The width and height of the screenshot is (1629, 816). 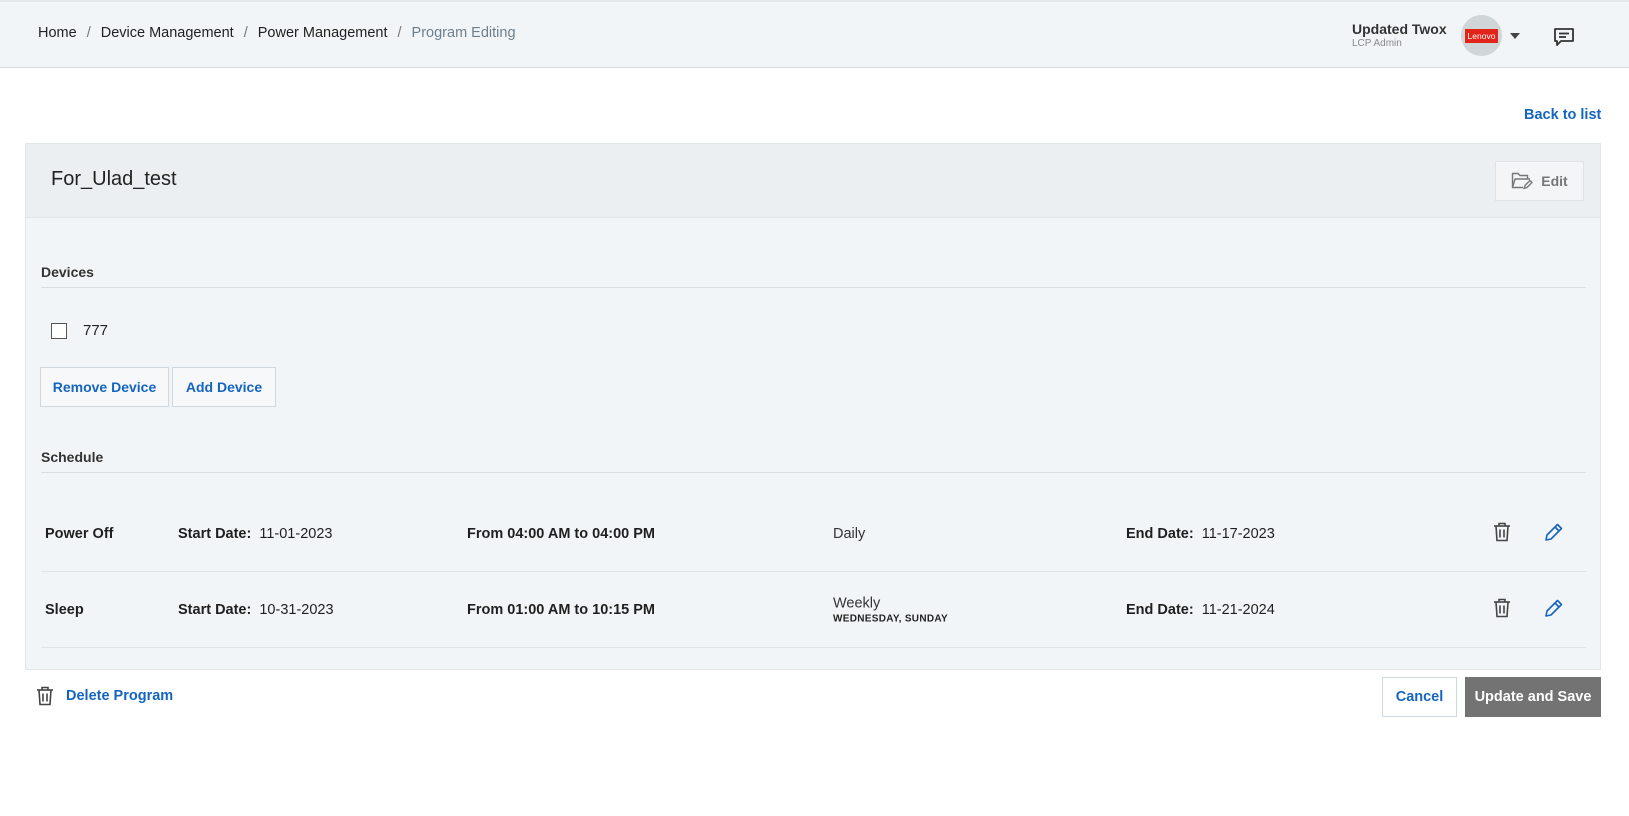 I want to click on schedule-time-range: From 04:00 AM to 04:00 PM, so click(x=561, y=533).